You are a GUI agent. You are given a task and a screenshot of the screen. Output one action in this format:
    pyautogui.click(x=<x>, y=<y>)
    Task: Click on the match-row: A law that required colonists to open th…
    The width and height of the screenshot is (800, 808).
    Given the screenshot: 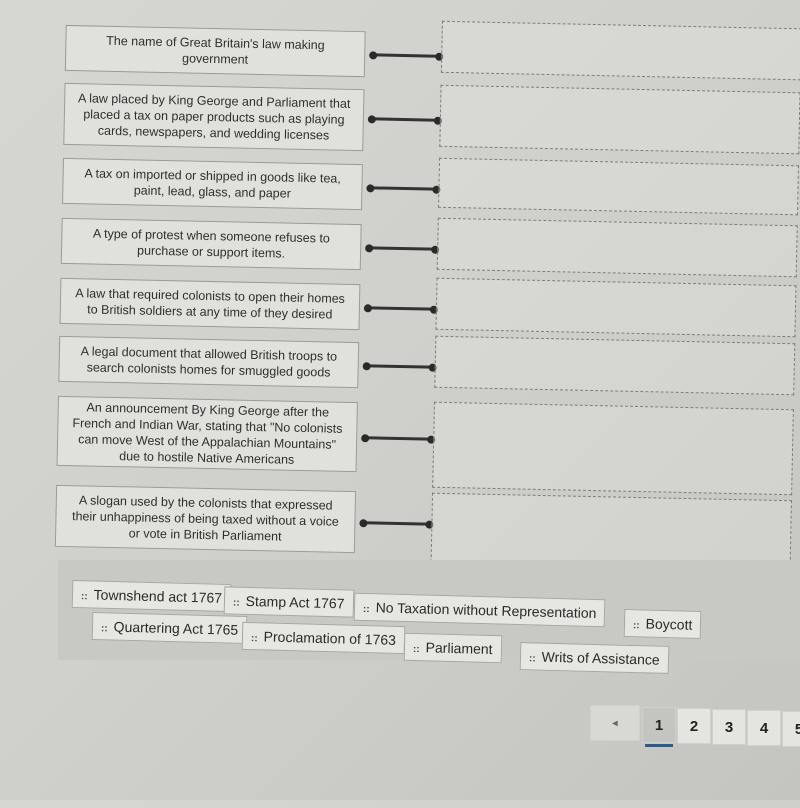 What is the action you would take?
    pyautogui.click(x=428, y=307)
    